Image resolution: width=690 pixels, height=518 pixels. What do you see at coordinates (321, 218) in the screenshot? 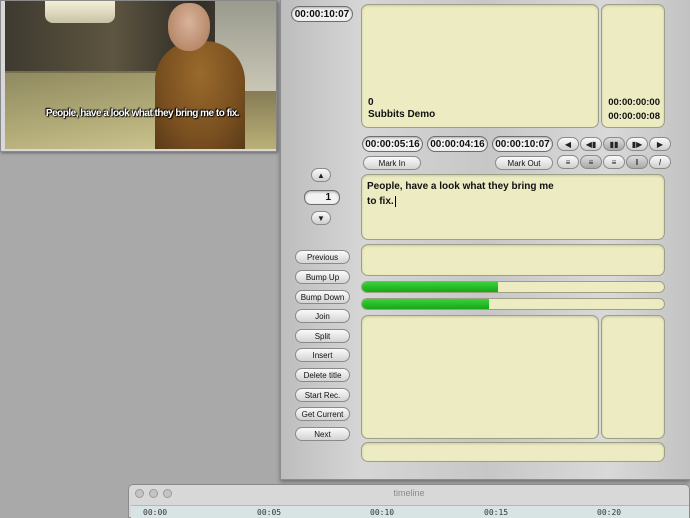
I see `counter-down-button: ▼` at bounding box center [321, 218].